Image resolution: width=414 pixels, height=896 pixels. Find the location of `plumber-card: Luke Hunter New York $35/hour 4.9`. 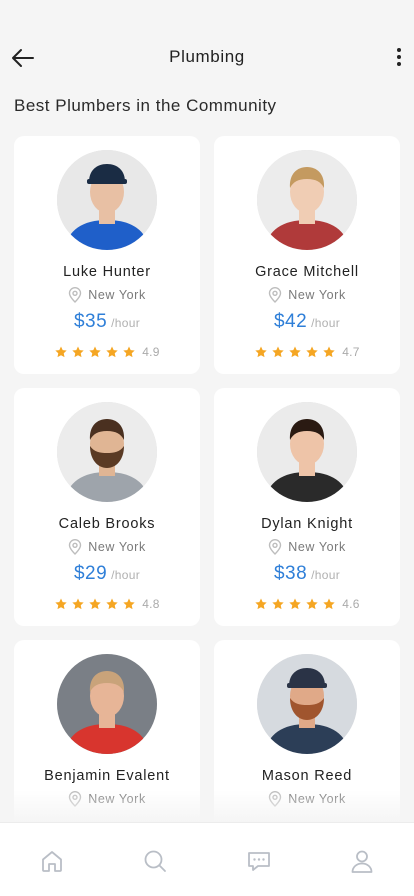

plumber-card: Luke Hunter New York $35/hour 4.9 is located at coordinates (107, 255).